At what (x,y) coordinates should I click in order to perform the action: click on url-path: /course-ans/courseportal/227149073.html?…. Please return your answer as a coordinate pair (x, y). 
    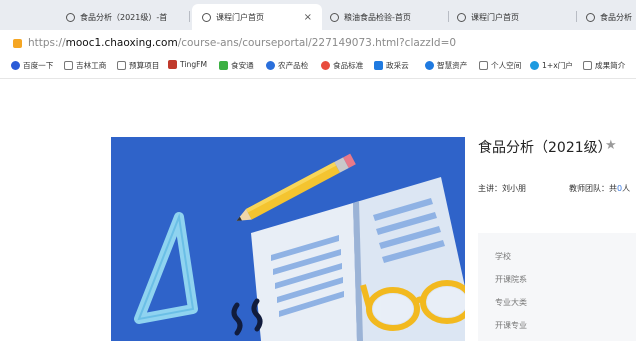
    Looking at the image, I should click on (317, 43).